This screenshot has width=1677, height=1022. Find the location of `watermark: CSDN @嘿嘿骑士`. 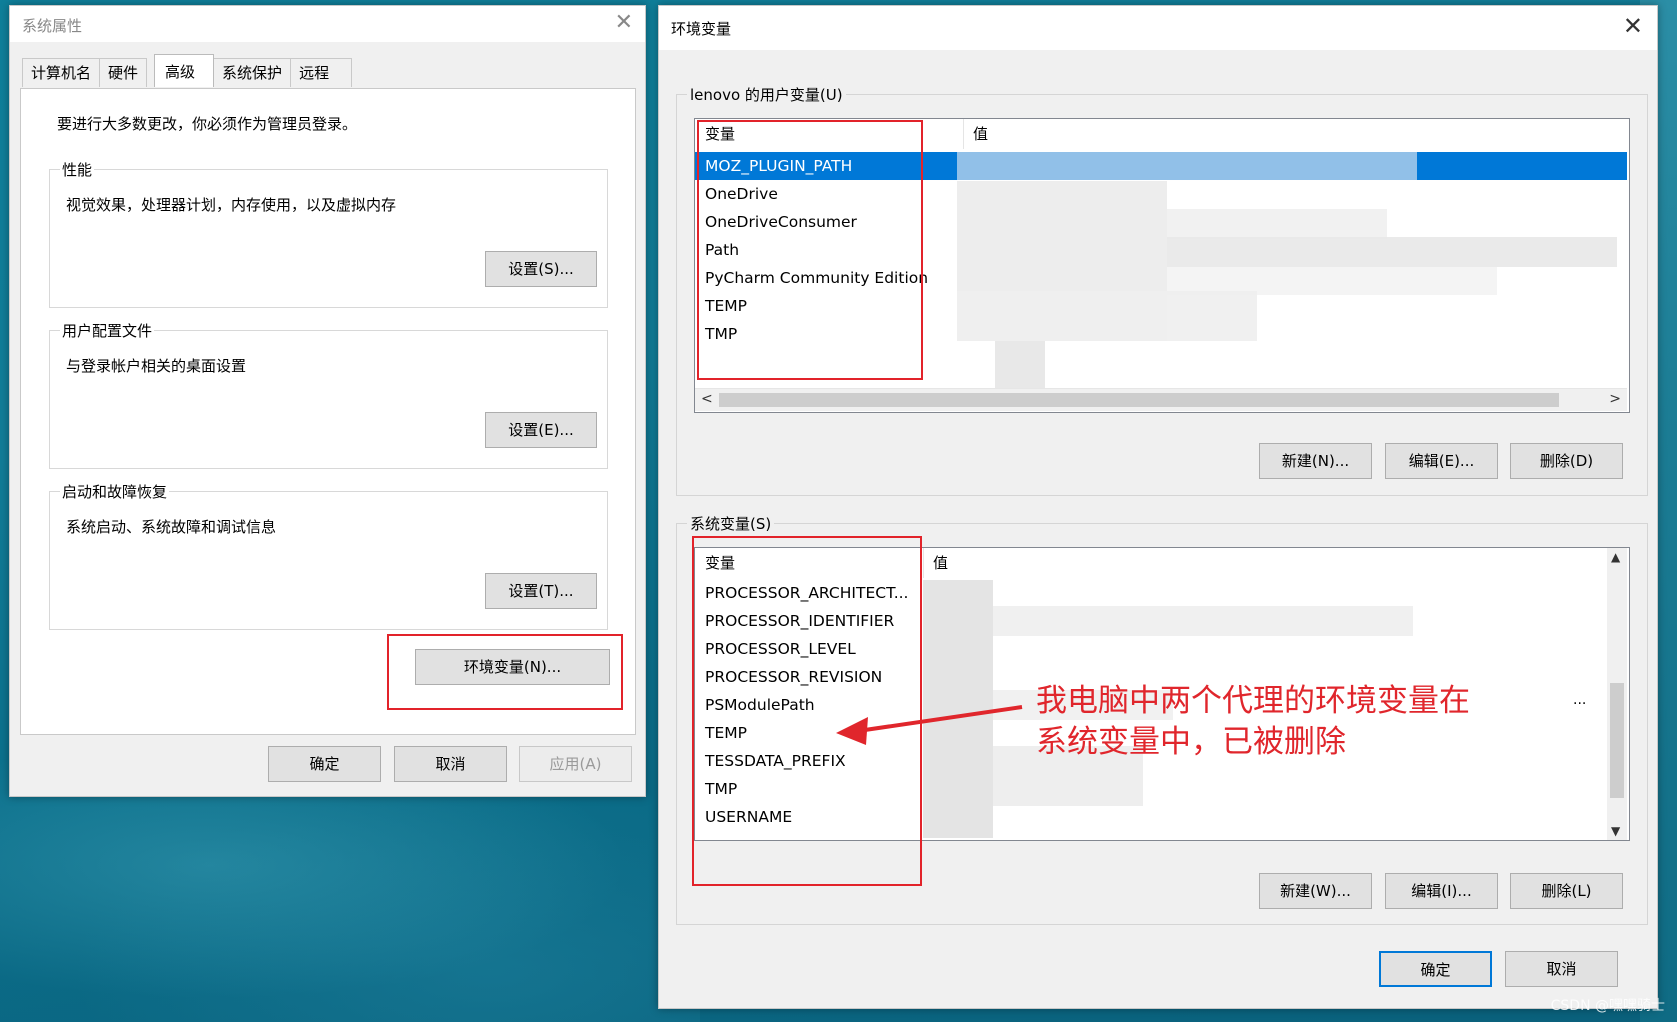

watermark: CSDN @嘿嘿骑士 is located at coordinates (1607, 1006).